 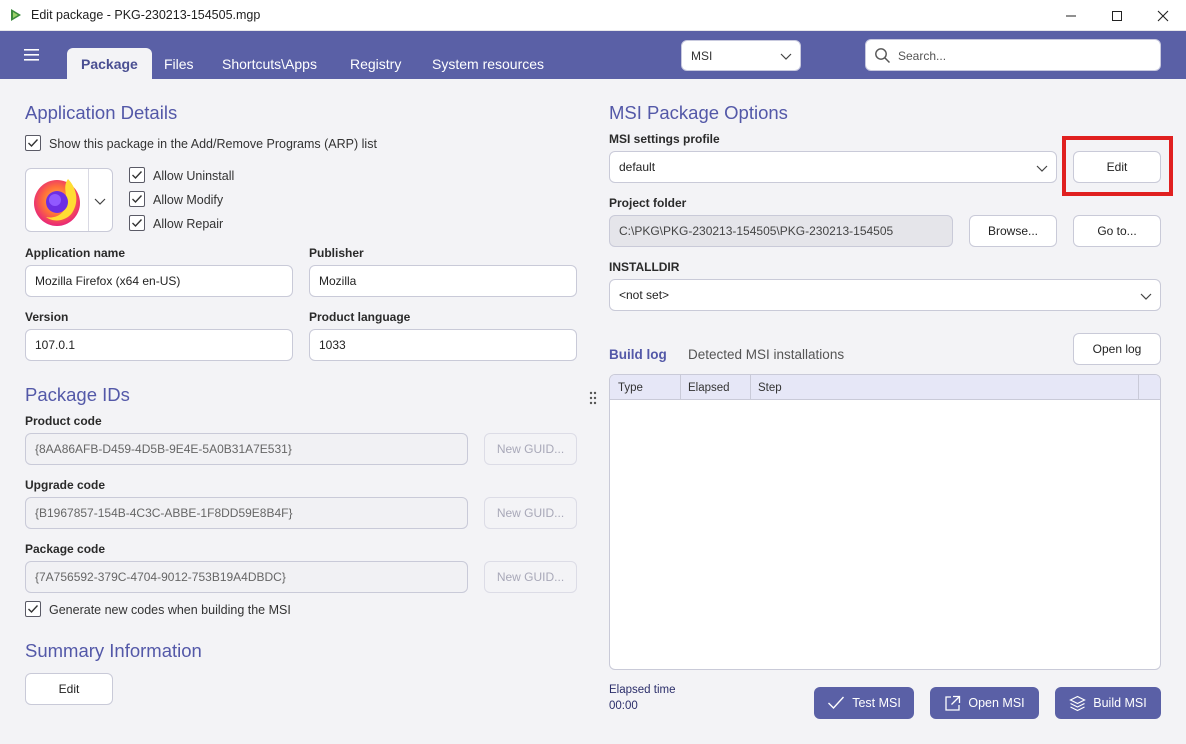 I want to click on elapsed-time-label: Elapsed time, so click(x=642, y=690).